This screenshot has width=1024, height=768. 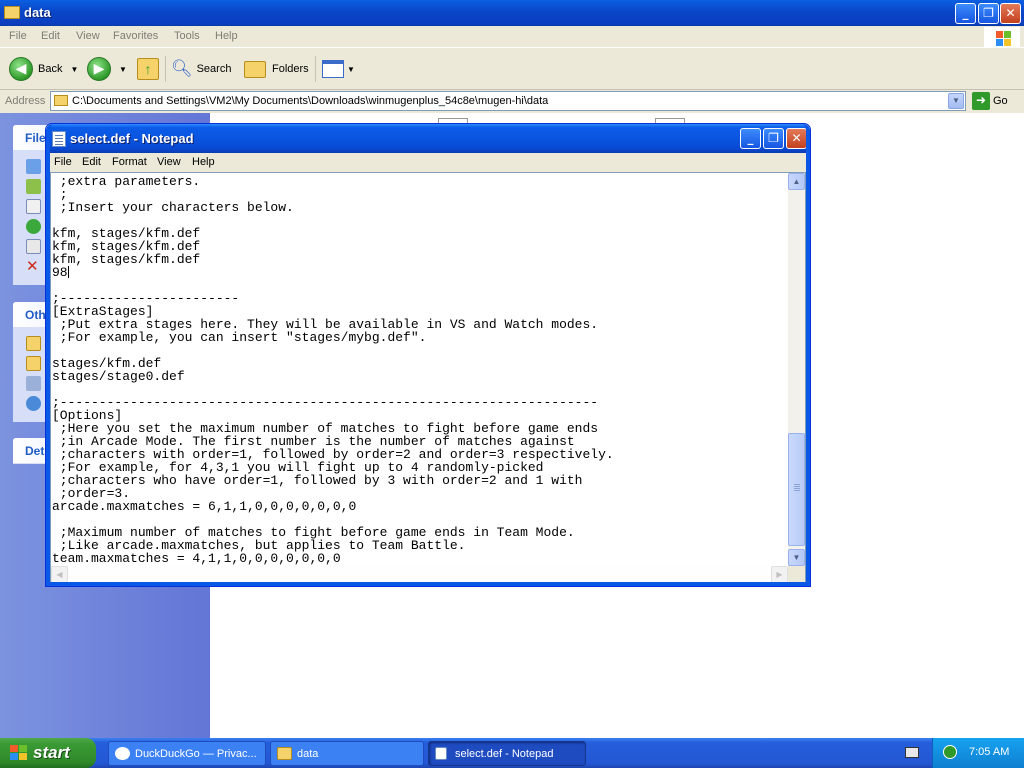 What do you see at coordinates (19, 753) in the screenshot?
I see `windows-flag-icon` at bounding box center [19, 753].